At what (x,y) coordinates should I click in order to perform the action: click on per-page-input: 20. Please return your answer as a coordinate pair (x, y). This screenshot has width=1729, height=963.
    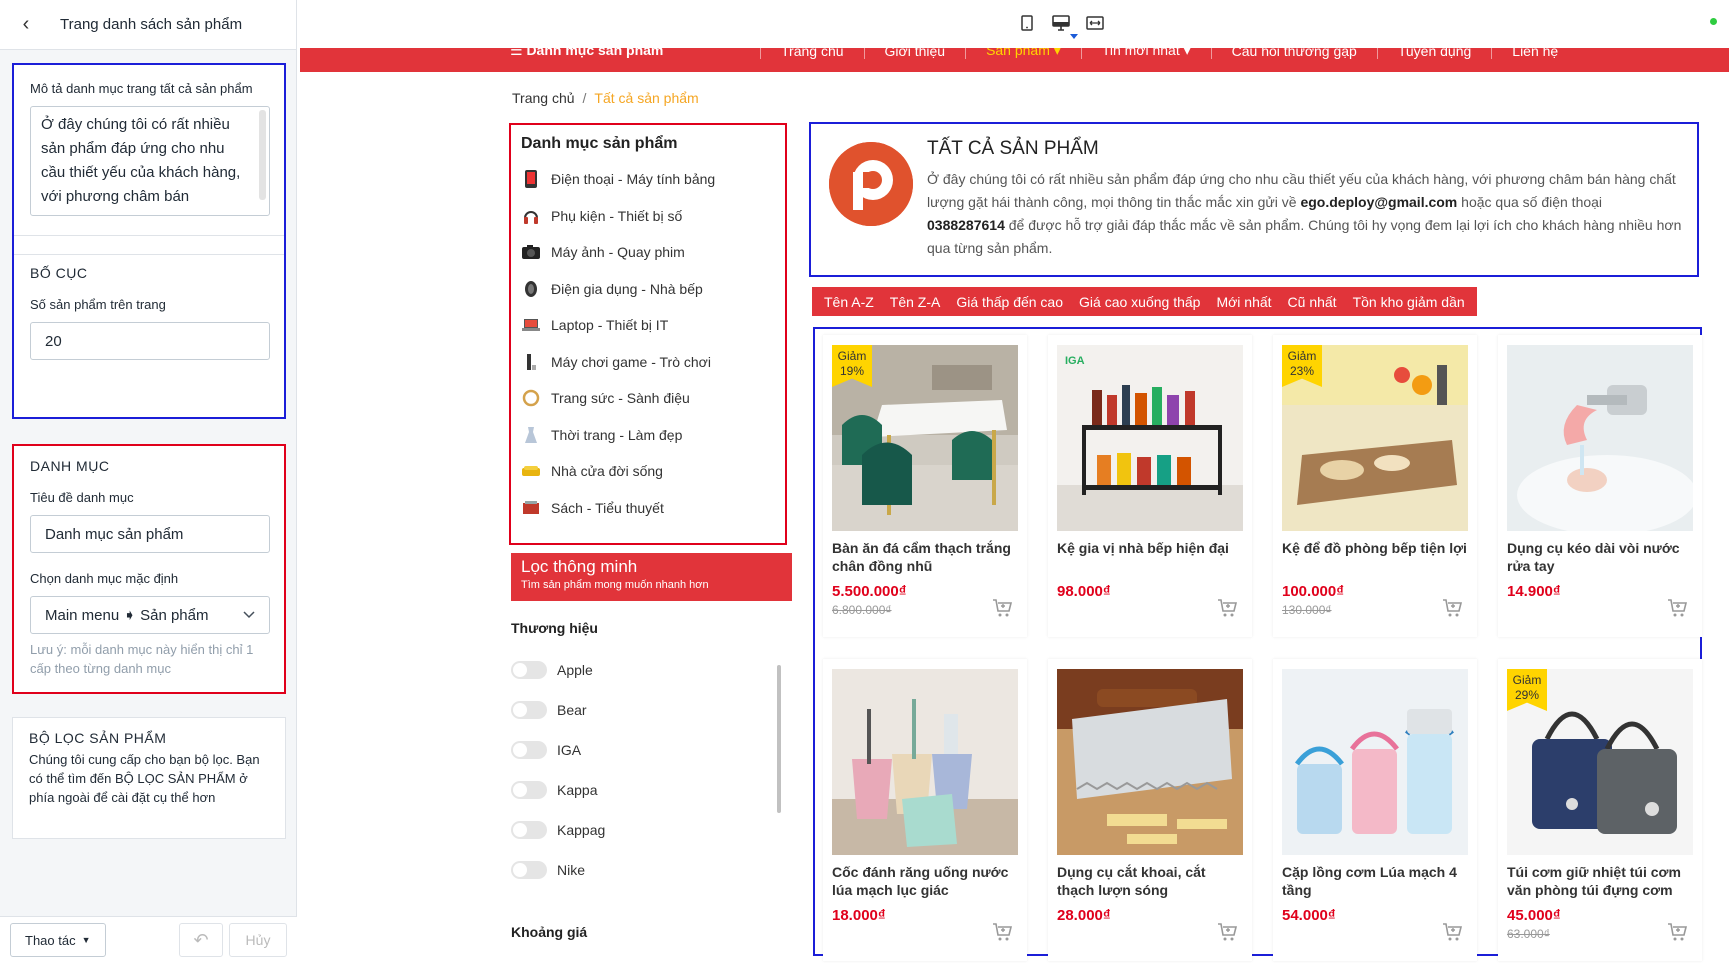
    Looking at the image, I should click on (150, 341).